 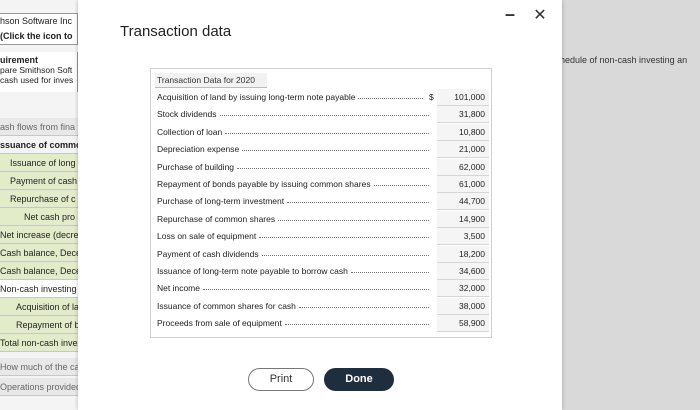 I want to click on transaction-amount: 61,000, so click(x=463, y=184).